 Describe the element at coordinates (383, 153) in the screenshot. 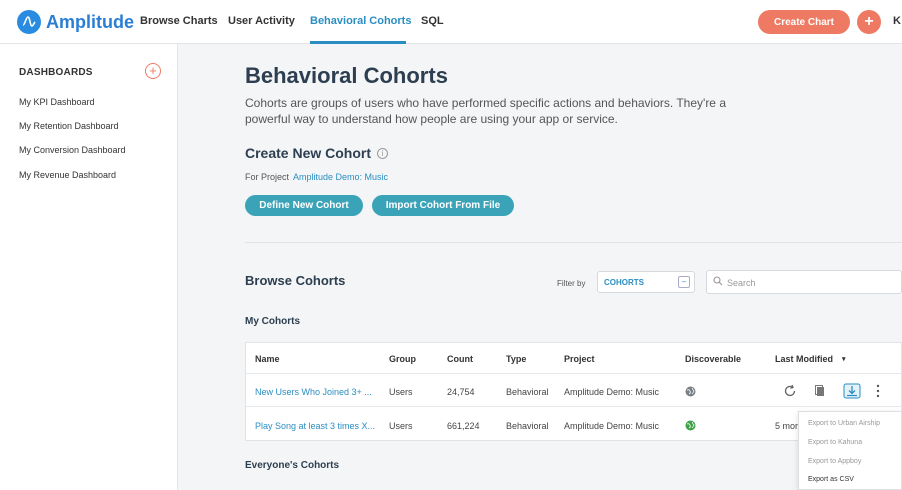

I see `info-icon: i` at that location.